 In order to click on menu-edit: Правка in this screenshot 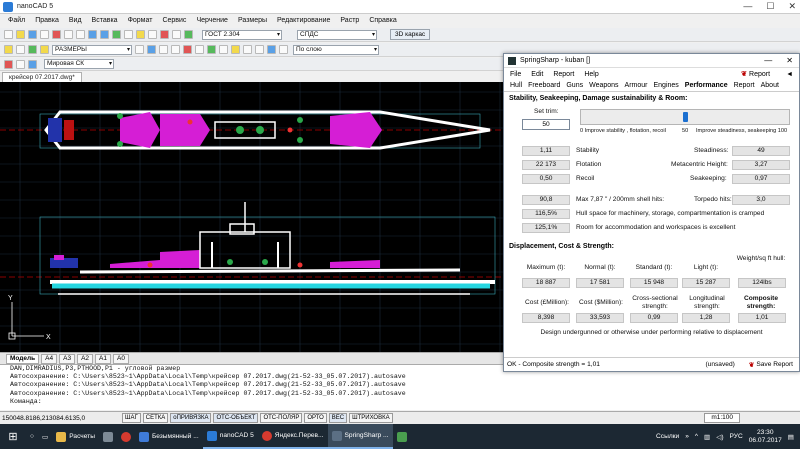, I will do `click(47, 20)`.